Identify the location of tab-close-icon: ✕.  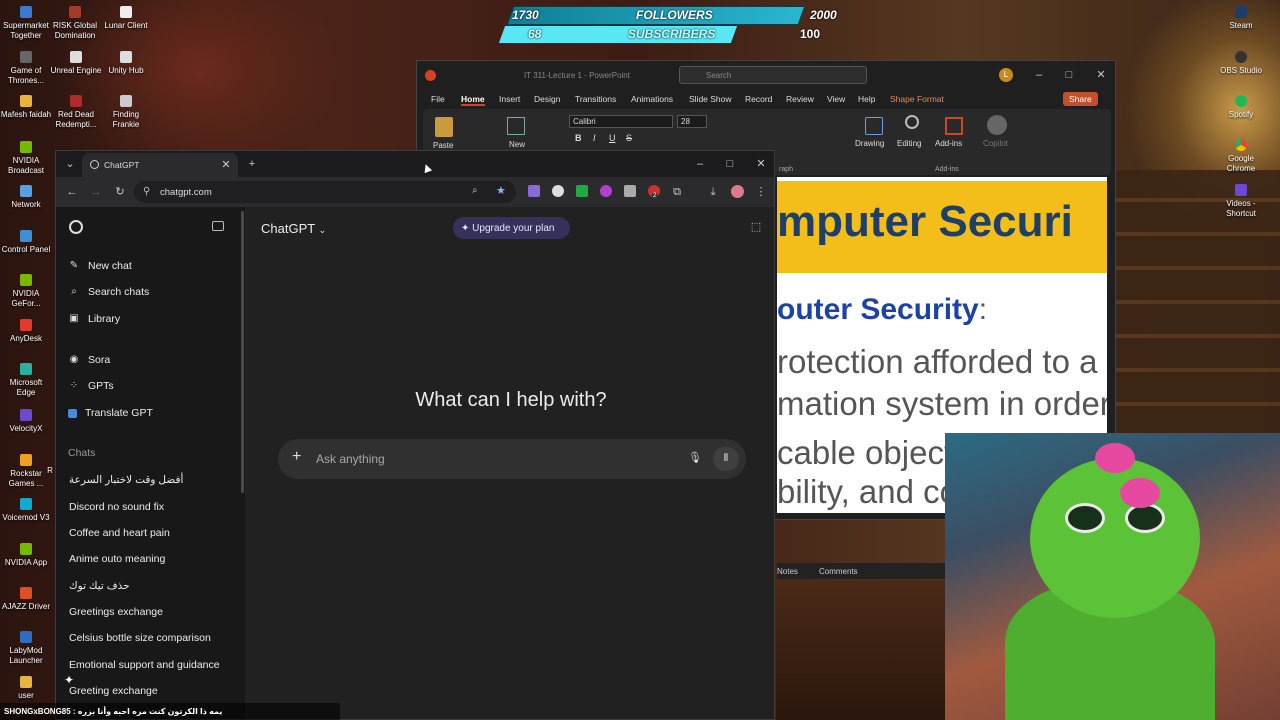
(226, 165).